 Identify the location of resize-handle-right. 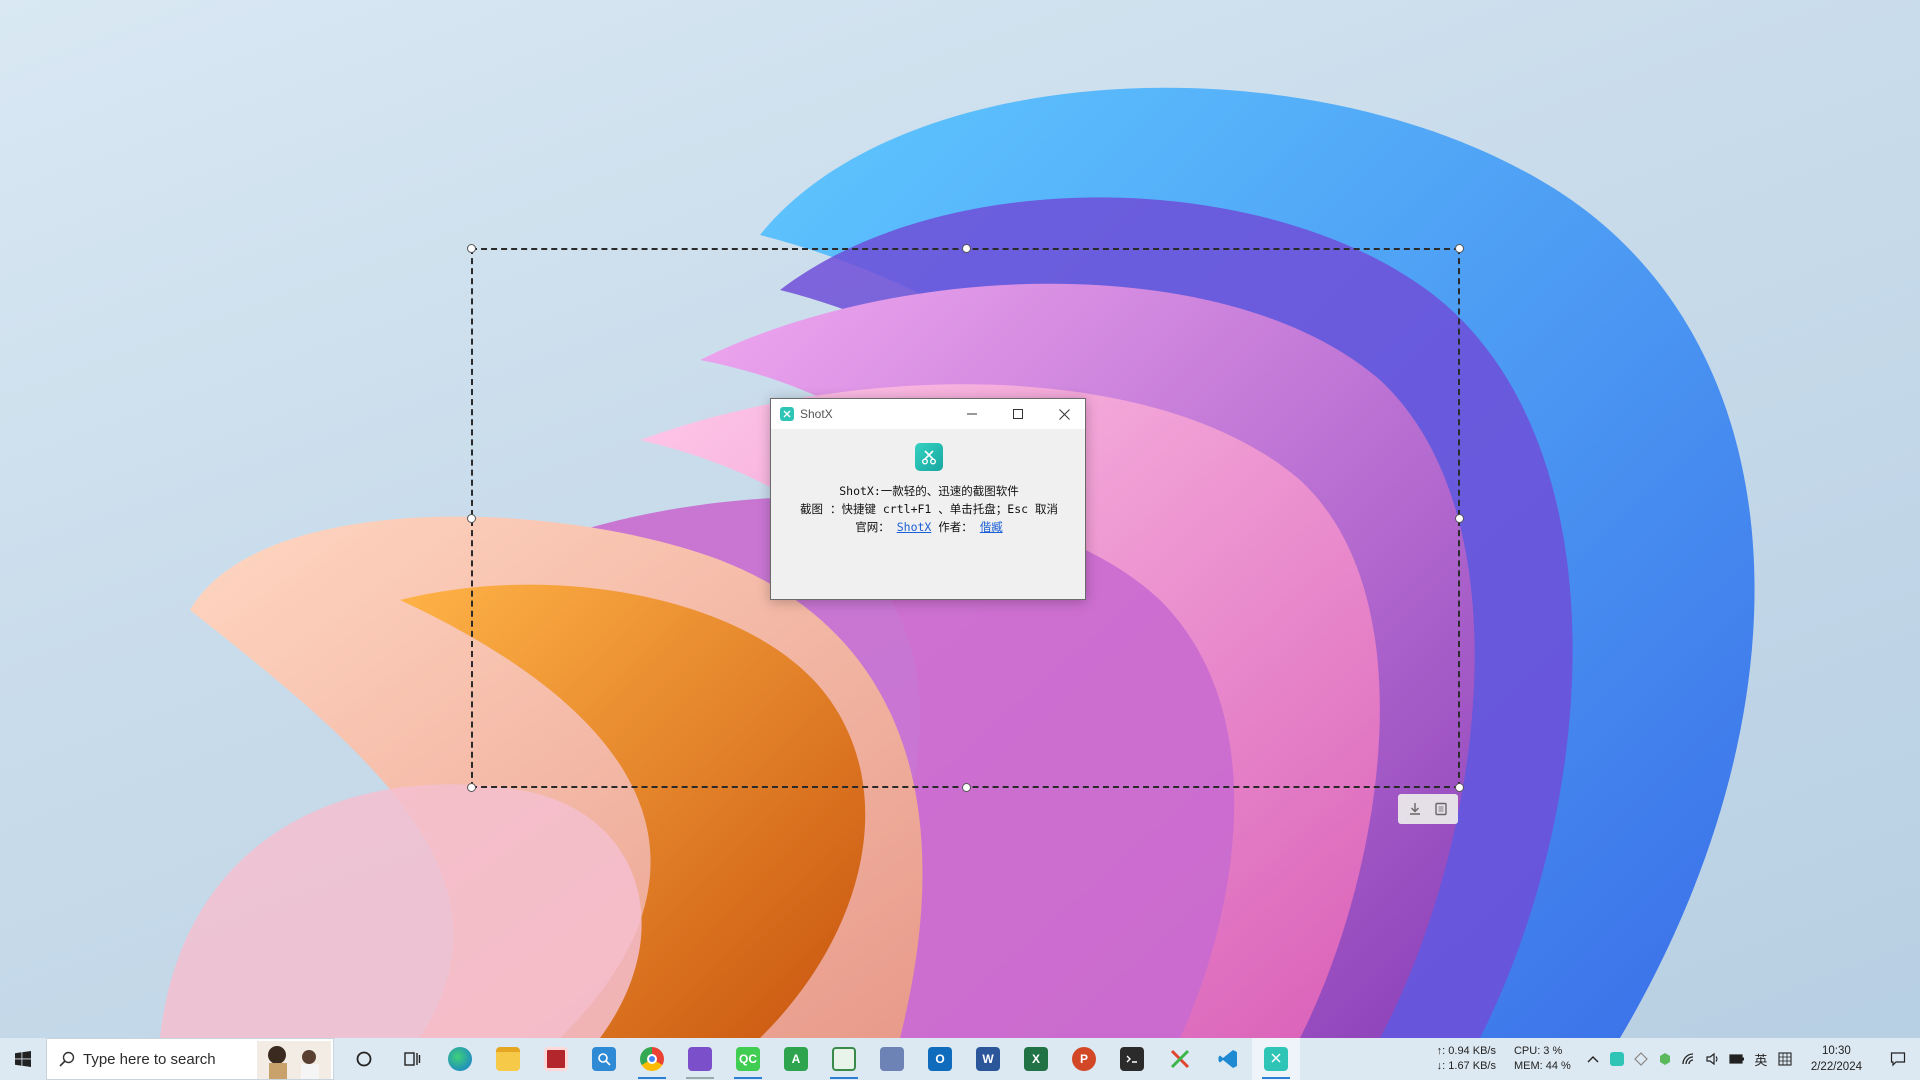
(1459, 518).